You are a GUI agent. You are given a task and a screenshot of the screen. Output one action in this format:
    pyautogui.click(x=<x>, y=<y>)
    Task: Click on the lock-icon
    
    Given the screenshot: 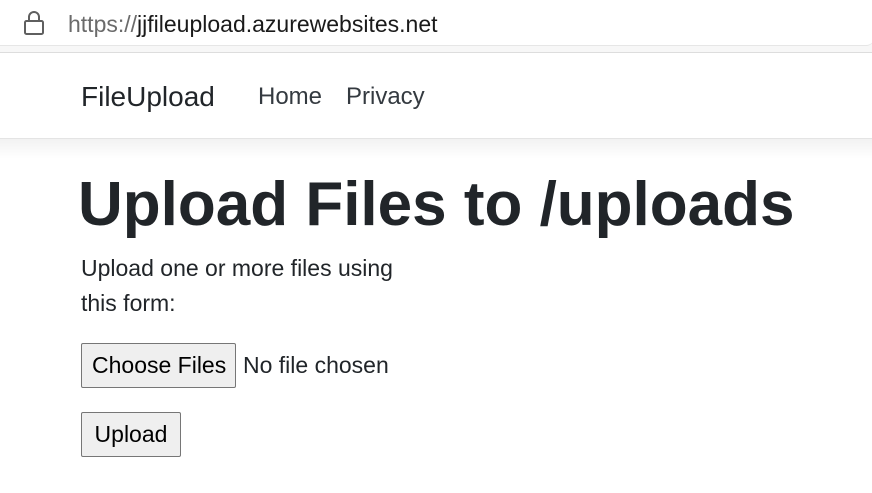 What is the action you would take?
    pyautogui.click(x=34, y=23)
    